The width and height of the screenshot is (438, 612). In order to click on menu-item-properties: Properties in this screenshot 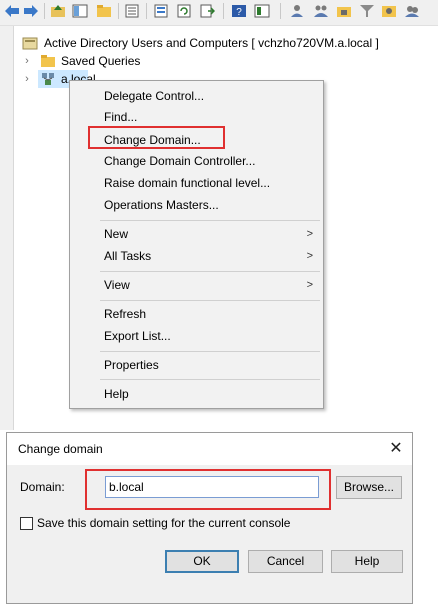, I will do `click(131, 365)`.